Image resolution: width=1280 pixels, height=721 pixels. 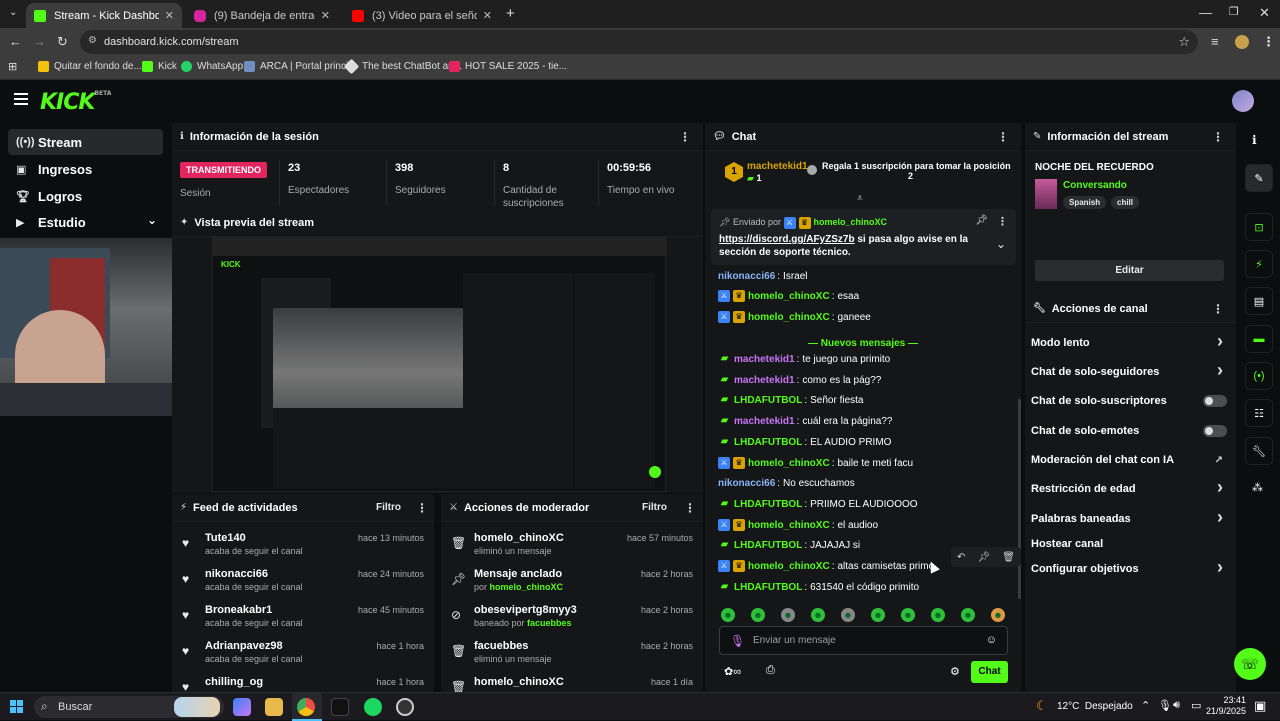 I want to click on category-thumbnail, so click(x=1046, y=194).